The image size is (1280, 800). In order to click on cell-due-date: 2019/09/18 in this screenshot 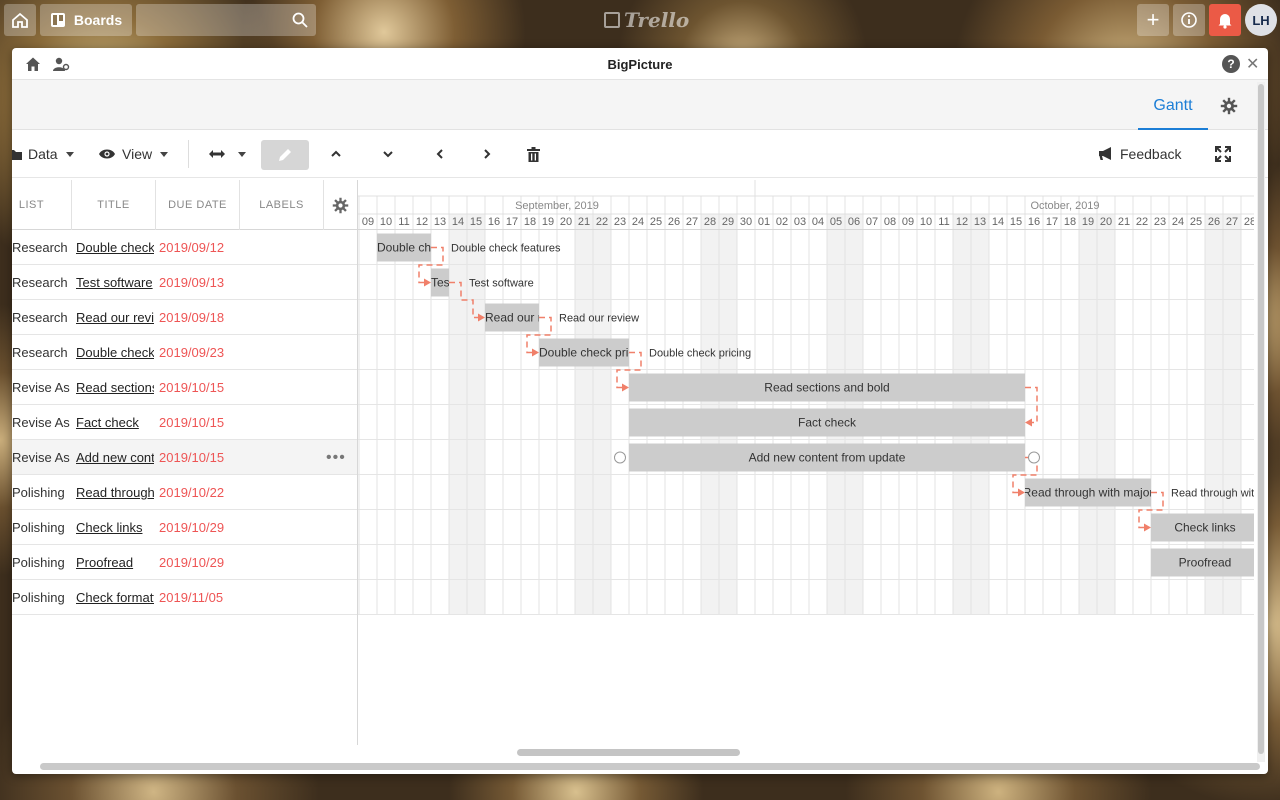, I will do `click(192, 317)`.